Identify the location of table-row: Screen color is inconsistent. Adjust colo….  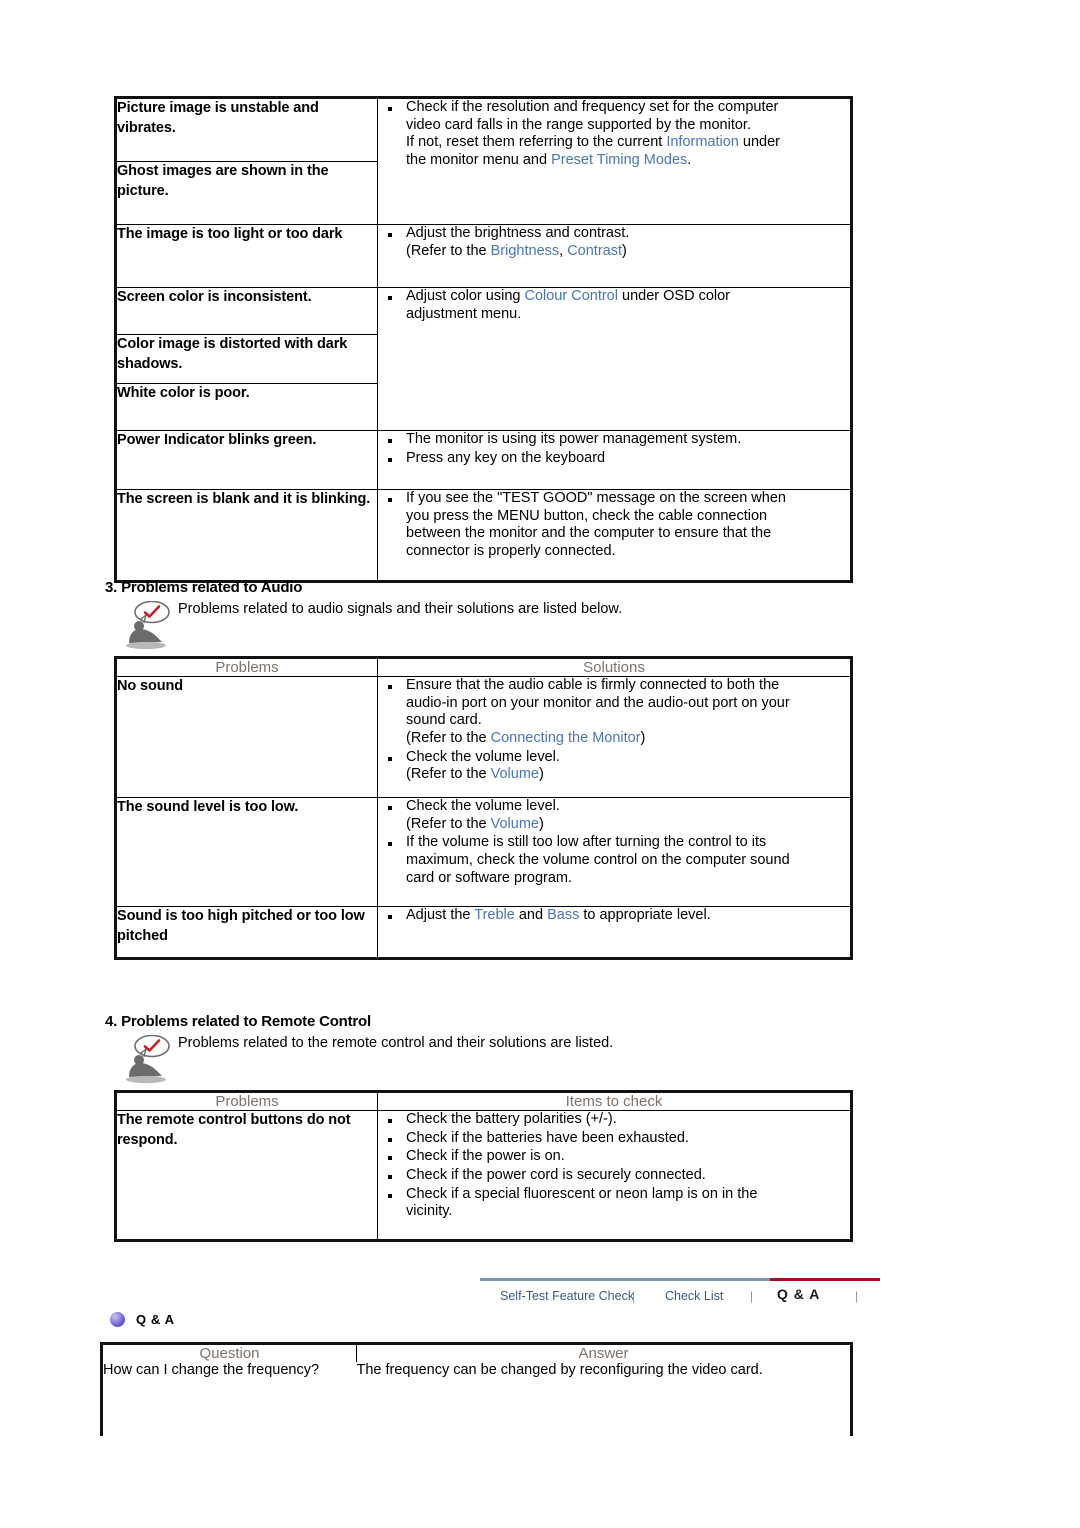
(483, 359).